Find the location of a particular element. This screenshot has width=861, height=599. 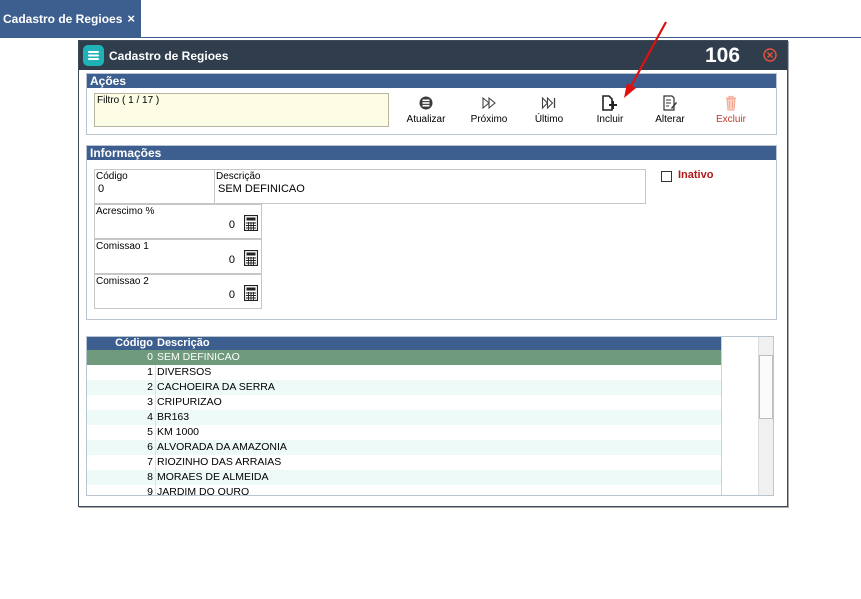

tab-close-icon: × is located at coordinates (131, 18).